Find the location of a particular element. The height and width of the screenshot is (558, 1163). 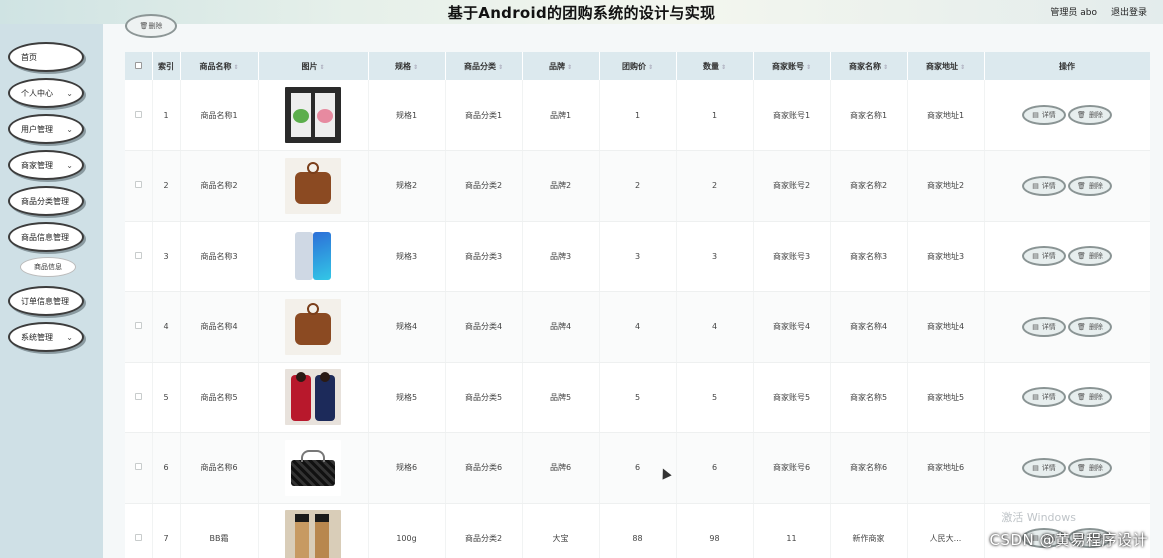

cell-price: 5 is located at coordinates (638, 397).